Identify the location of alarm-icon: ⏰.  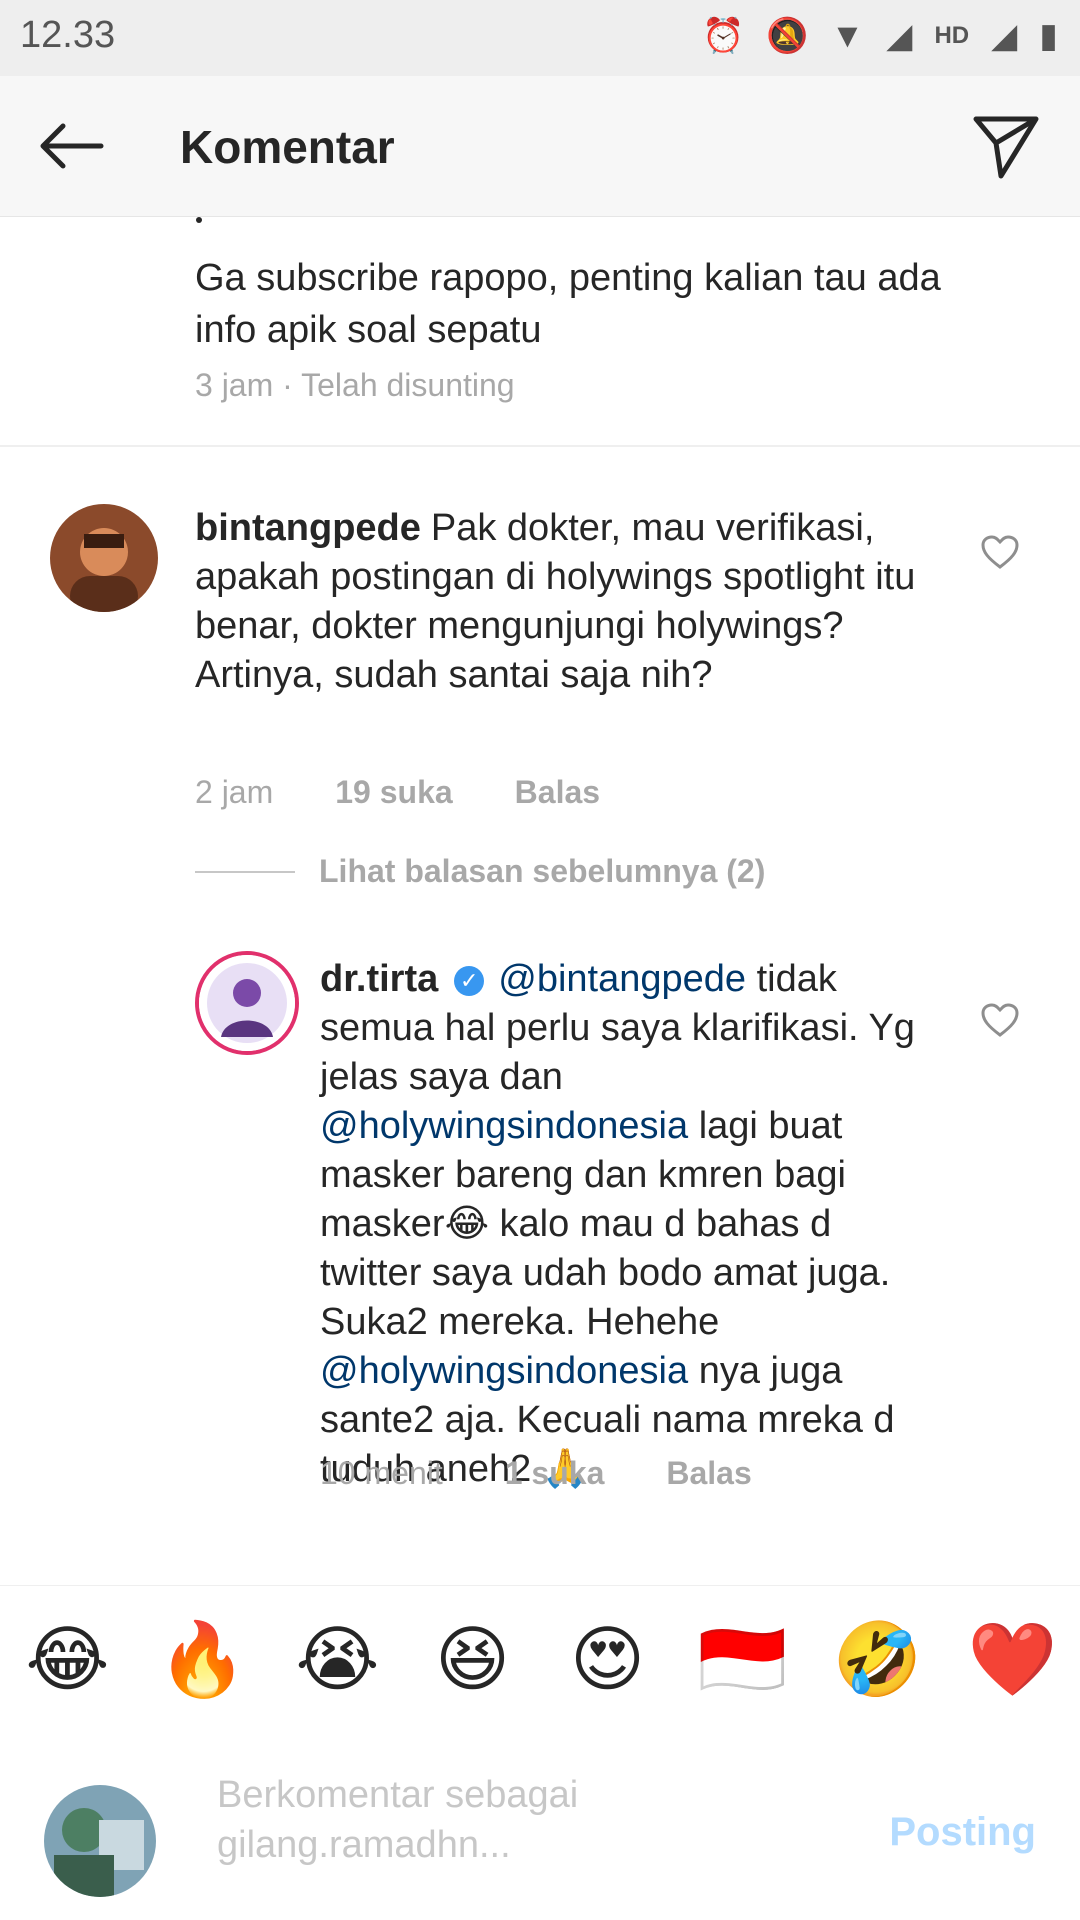
(723, 36).